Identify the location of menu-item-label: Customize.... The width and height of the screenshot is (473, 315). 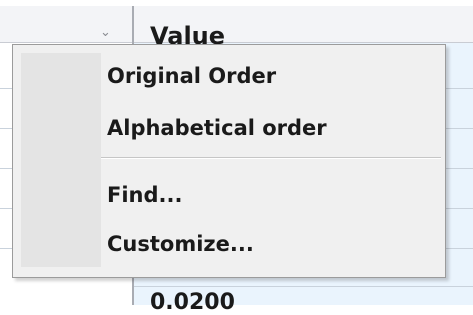
(180, 244).